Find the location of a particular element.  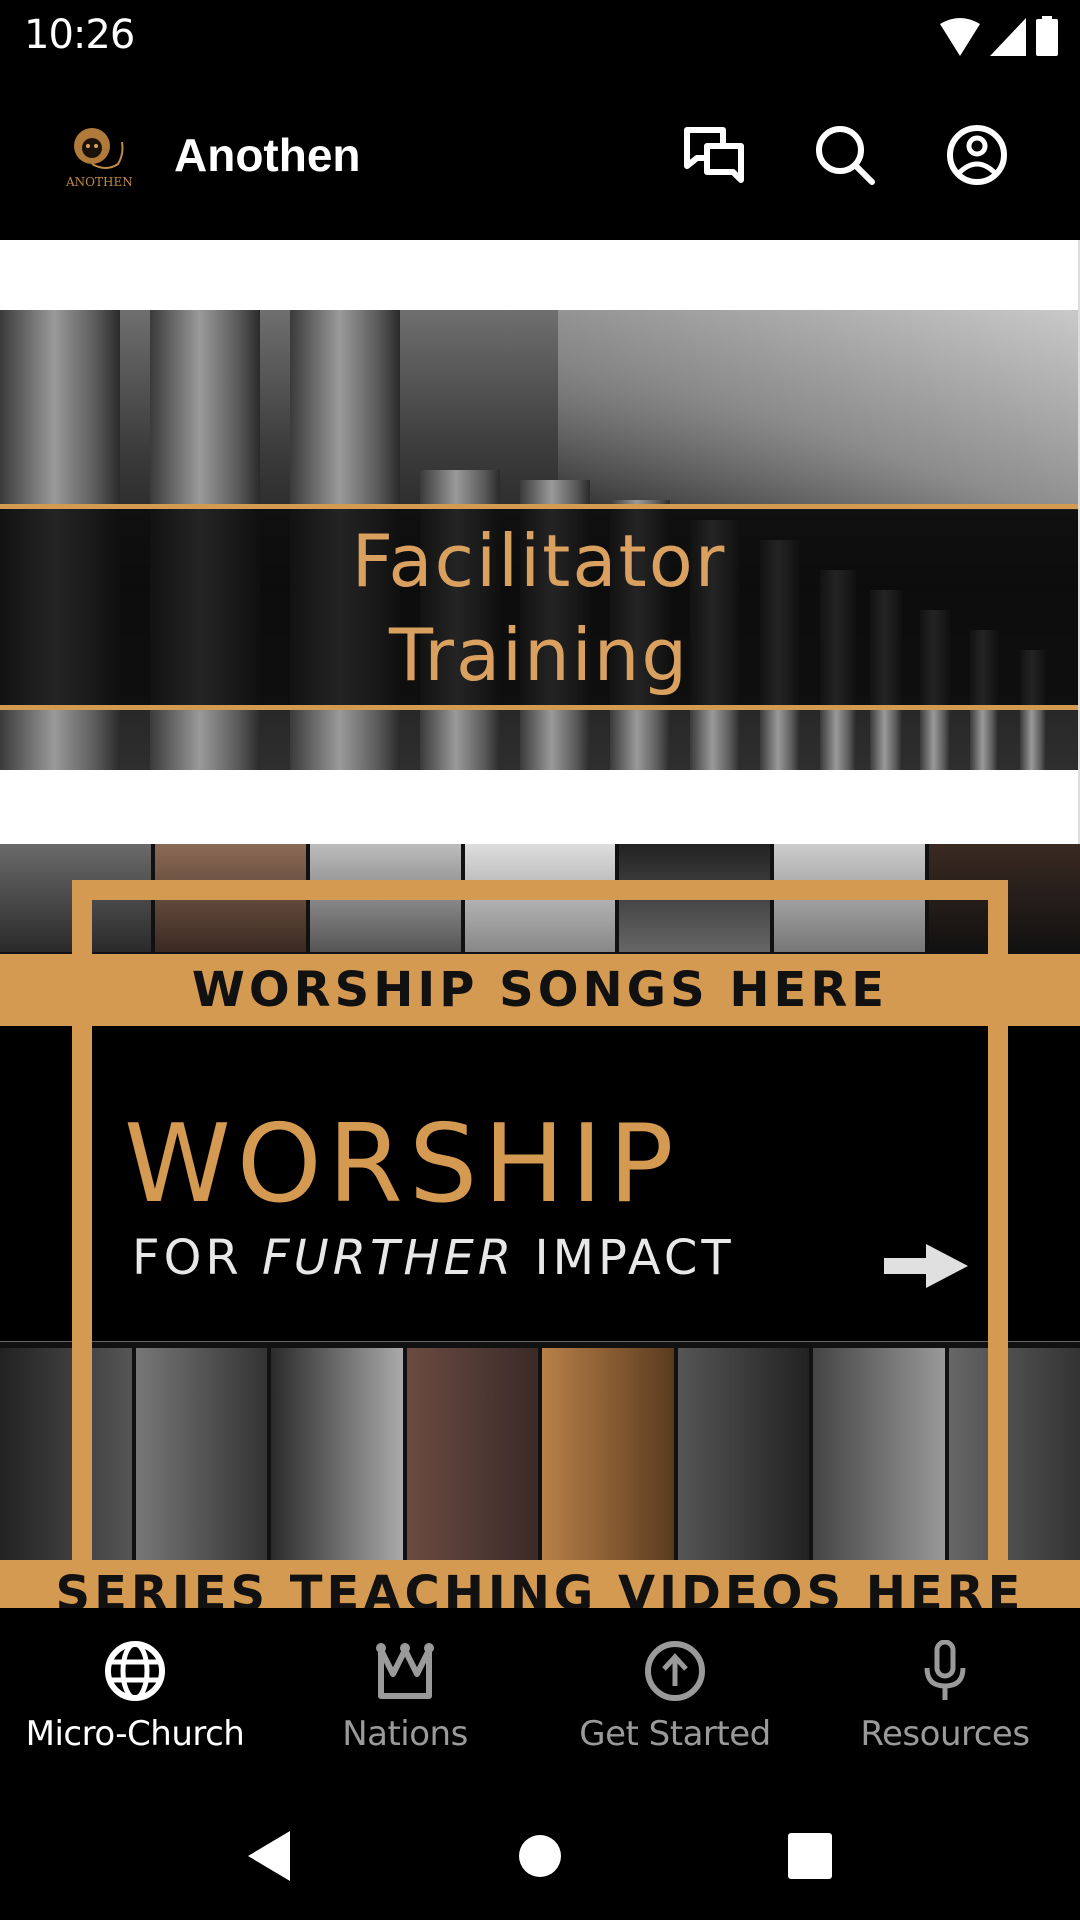

series-teaching-label: SERIES TEACHING VIDEOS HERE is located at coordinates (540, 1587).